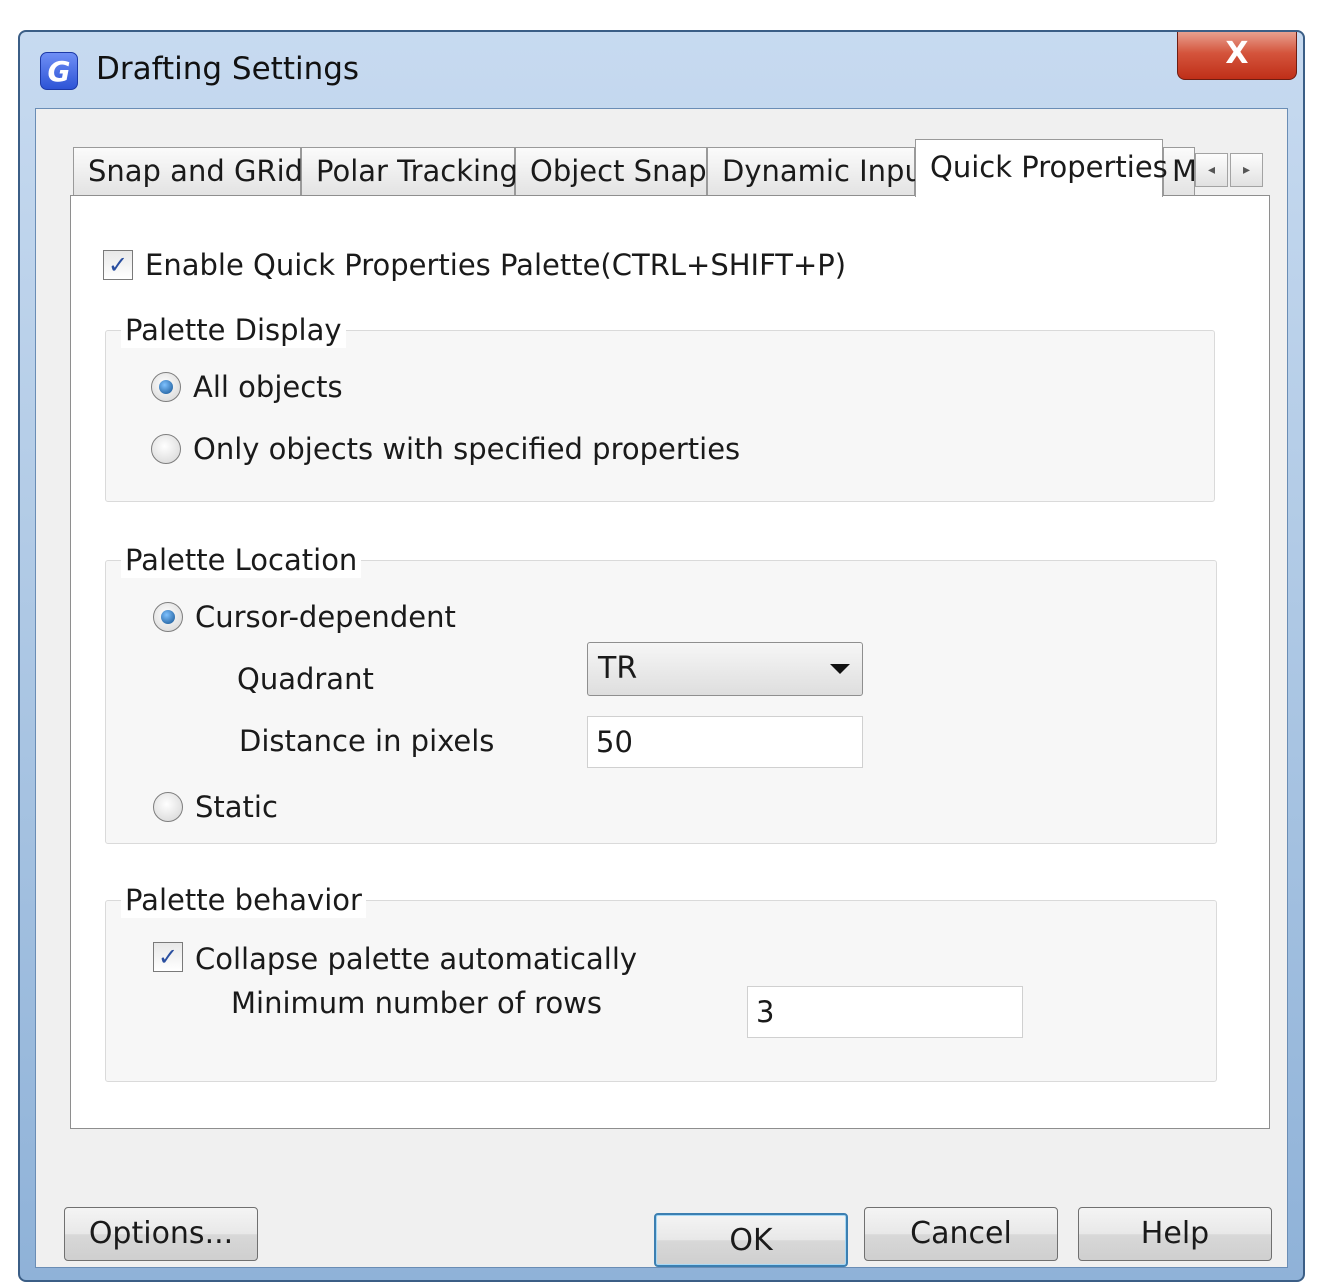  What do you see at coordinates (243, 900) in the screenshot?
I see `palette-behavior-title: Palette behavior` at bounding box center [243, 900].